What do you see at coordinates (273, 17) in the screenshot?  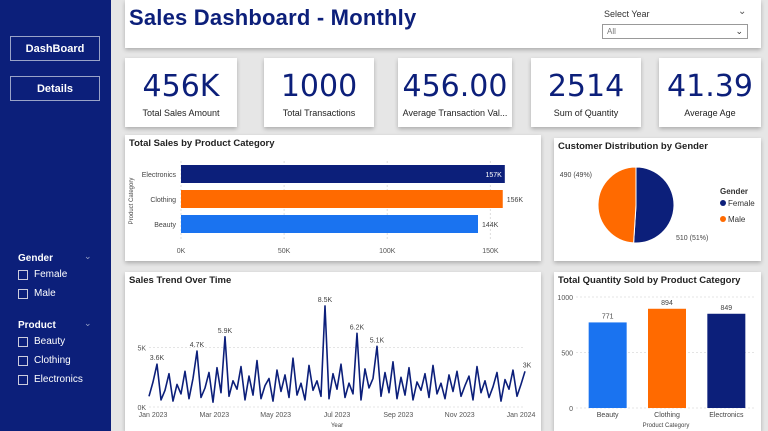 I see `page-title: Sales Dashboard - Monthly` at bounding box center [273, 17].